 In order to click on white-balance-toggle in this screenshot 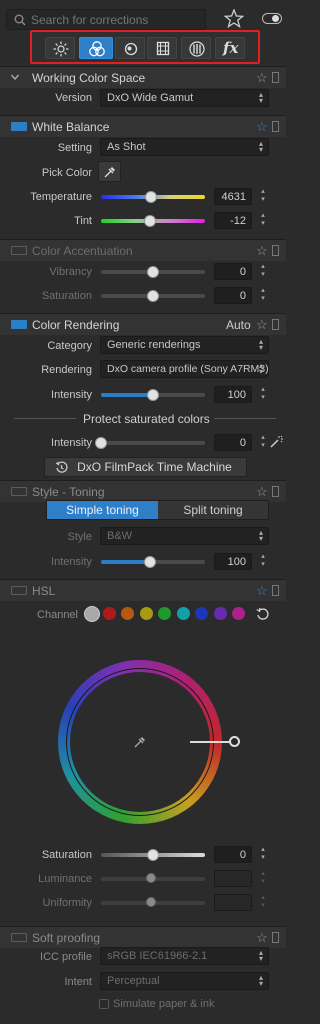, I will do `click(19, 126)`.